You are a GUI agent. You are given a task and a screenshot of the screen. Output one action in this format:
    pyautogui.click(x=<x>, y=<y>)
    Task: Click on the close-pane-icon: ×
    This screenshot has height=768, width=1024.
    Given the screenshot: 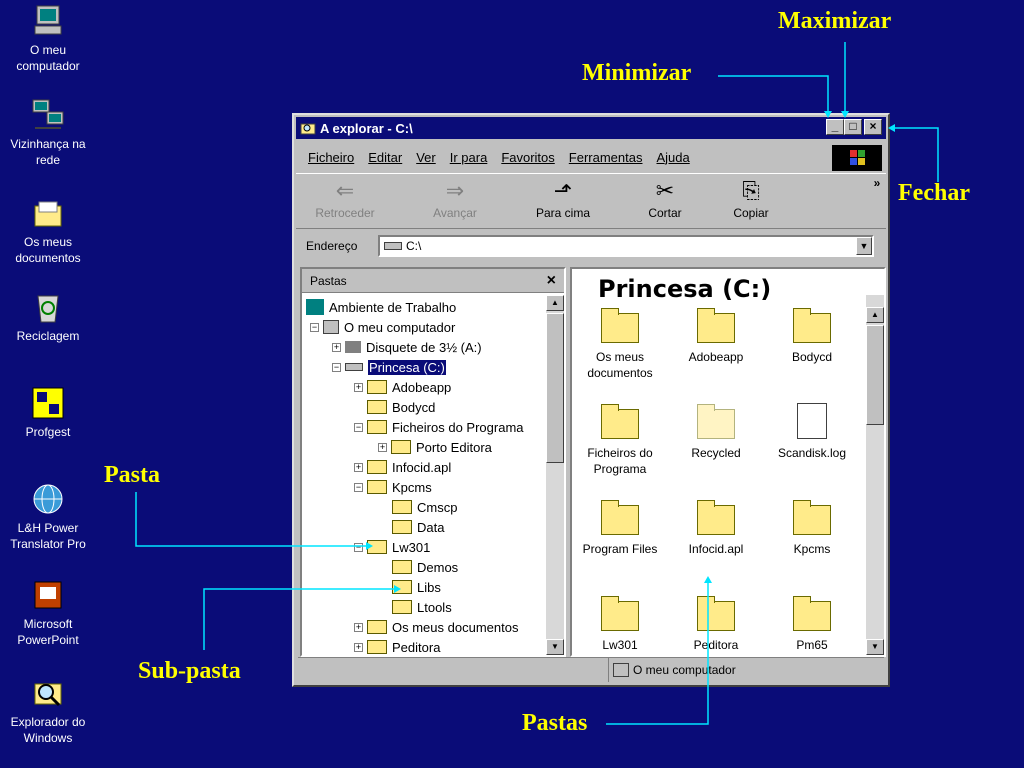 What is the action you would take?
    pyautogui.click(x=551, y=281)
    